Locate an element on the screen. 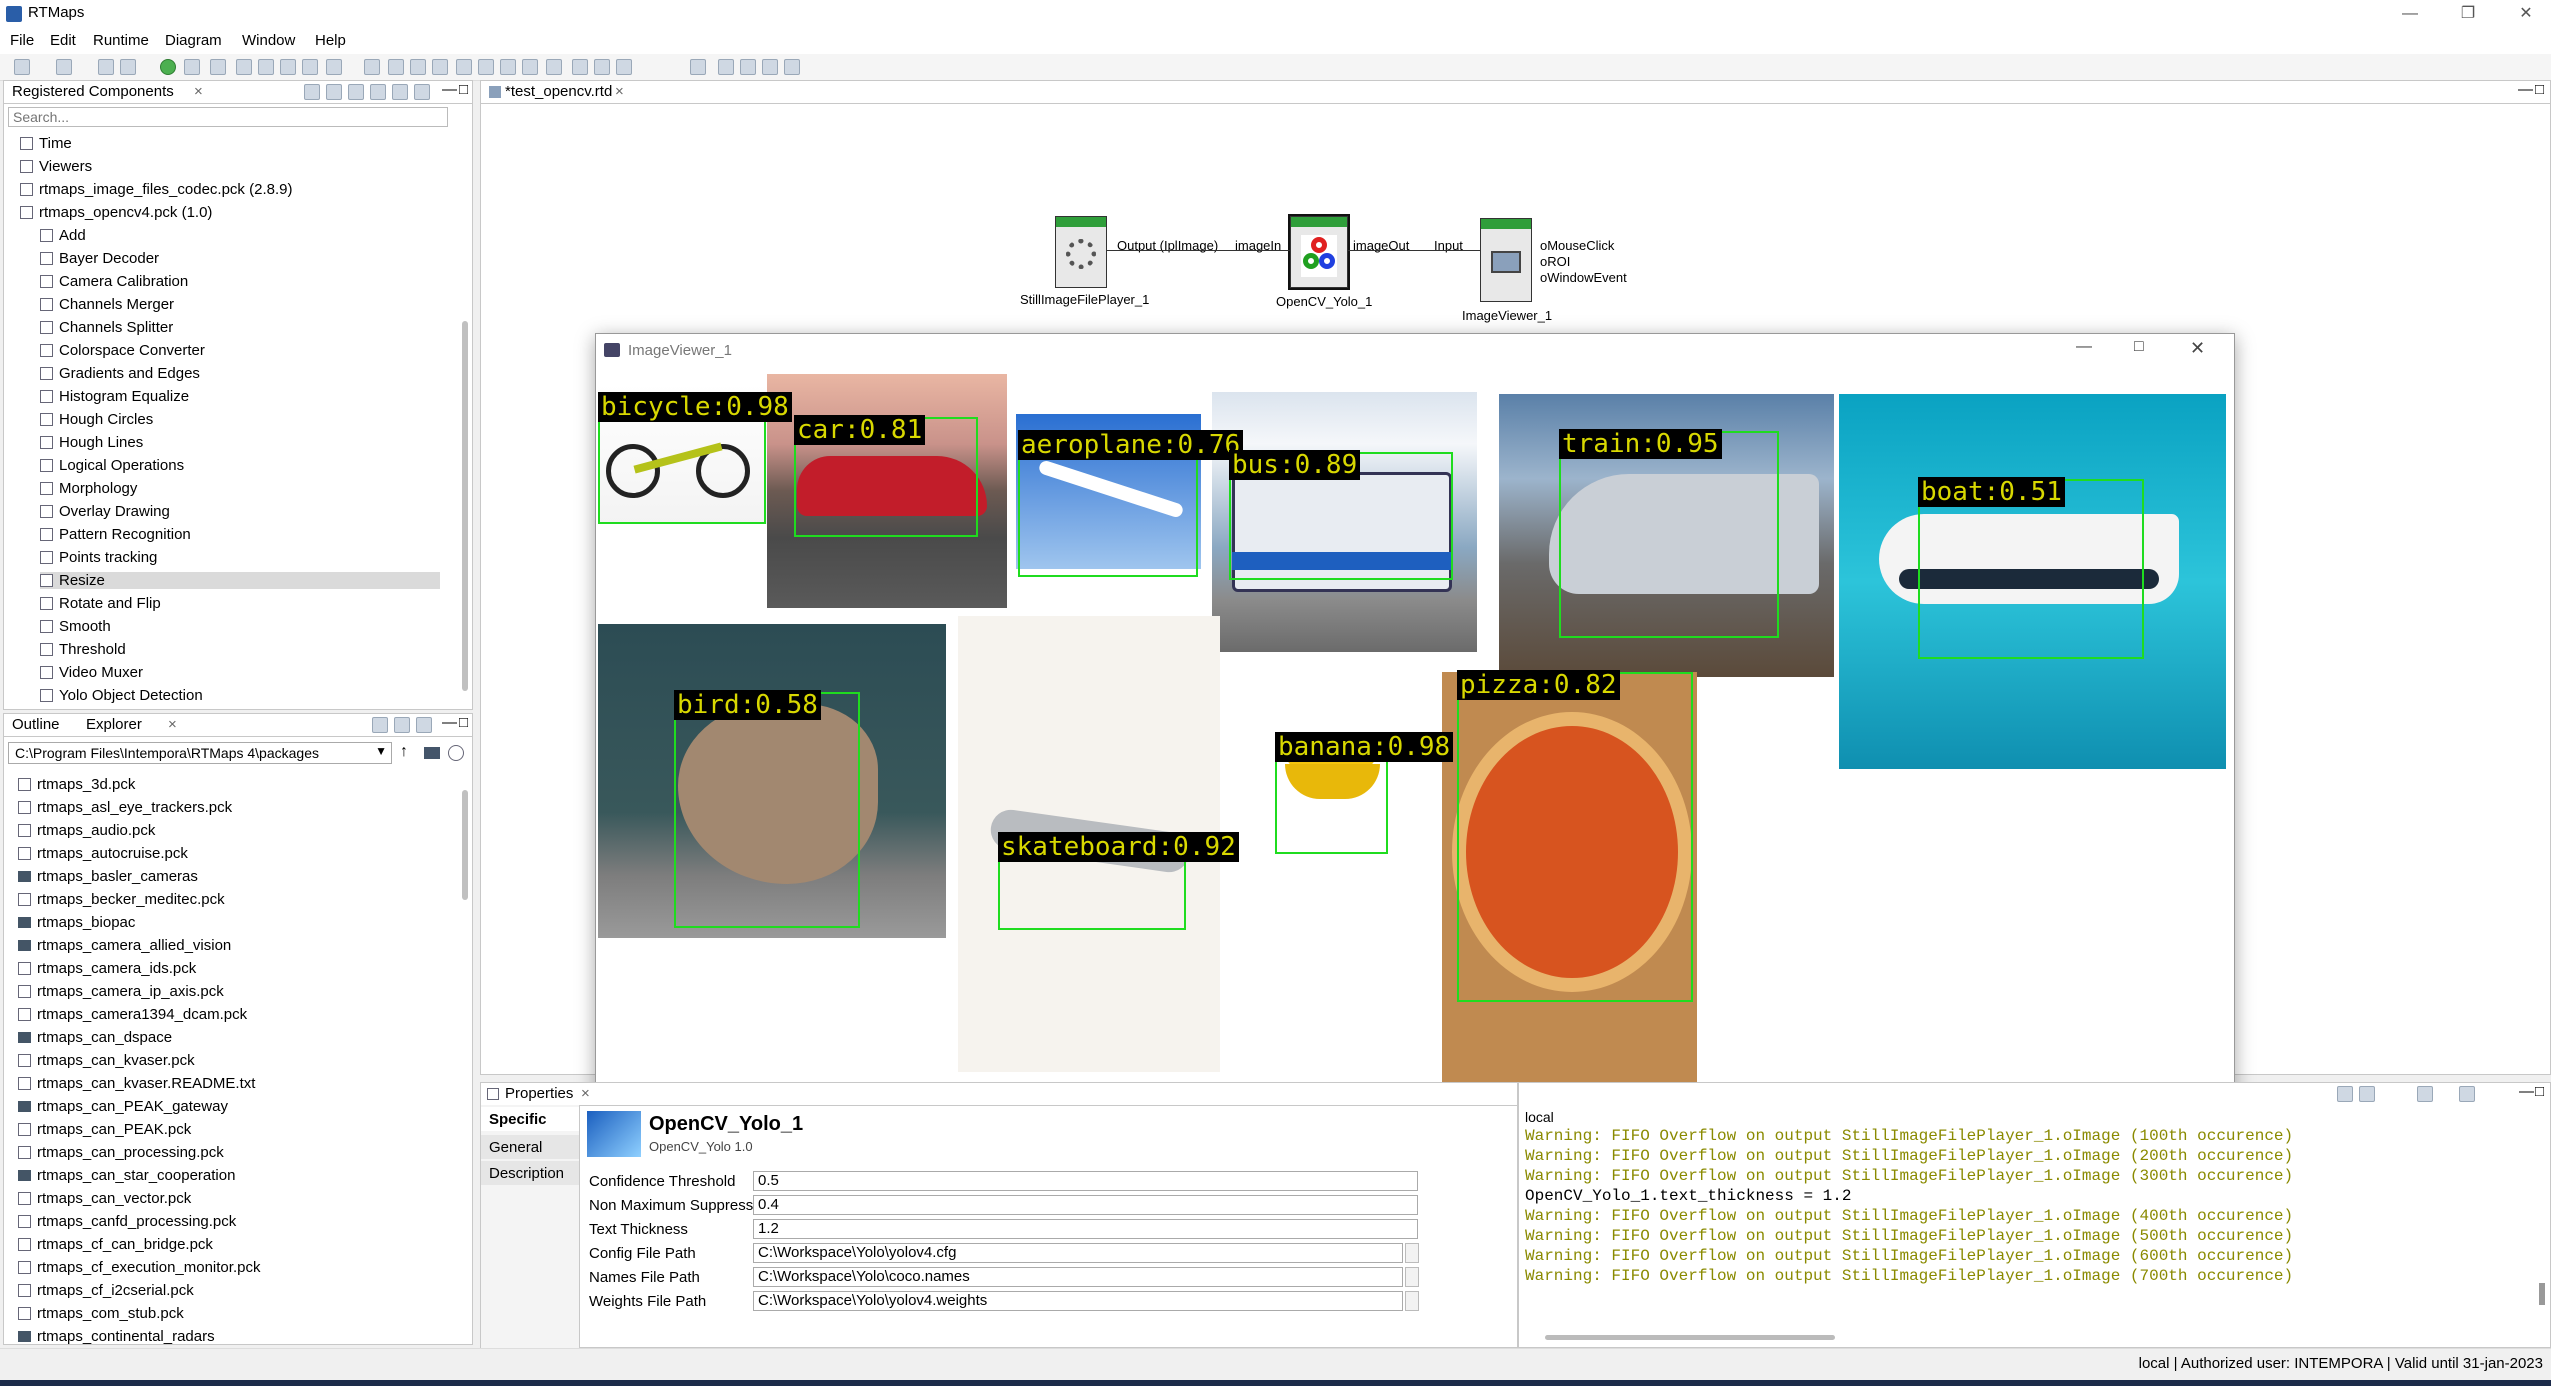  file-item: rtmaps_can_dspace is located at coordinates (95, 1037).